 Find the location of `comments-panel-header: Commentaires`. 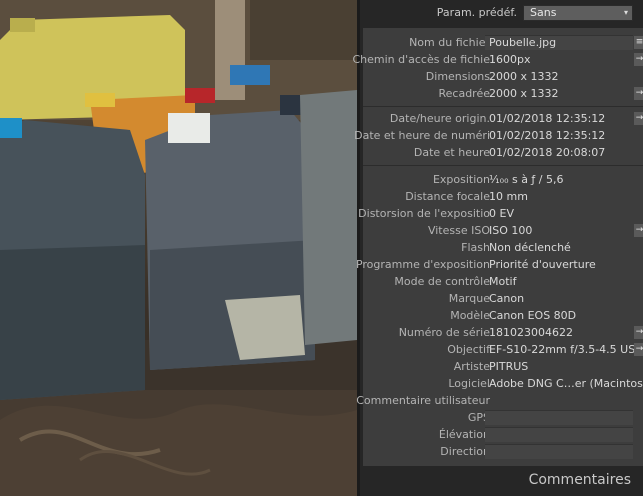

comments-panel-header: Commentaires is located at coordinates (501, 481).